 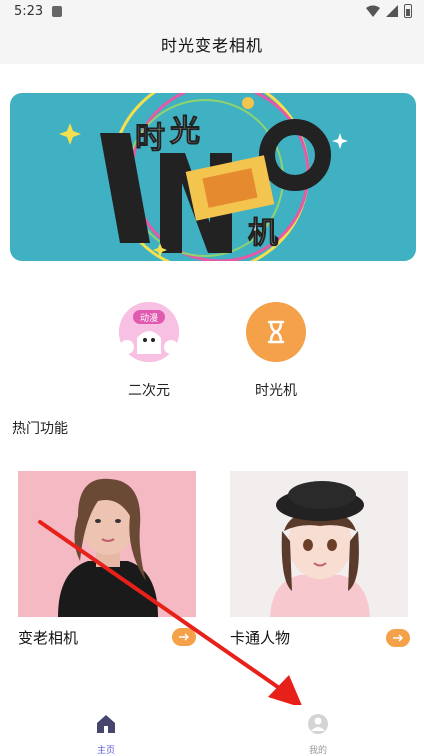 What do you see at coordinates (29, 11) in the screenshot?
I see `status-time: 5:23` at bounding box center [29, 11].